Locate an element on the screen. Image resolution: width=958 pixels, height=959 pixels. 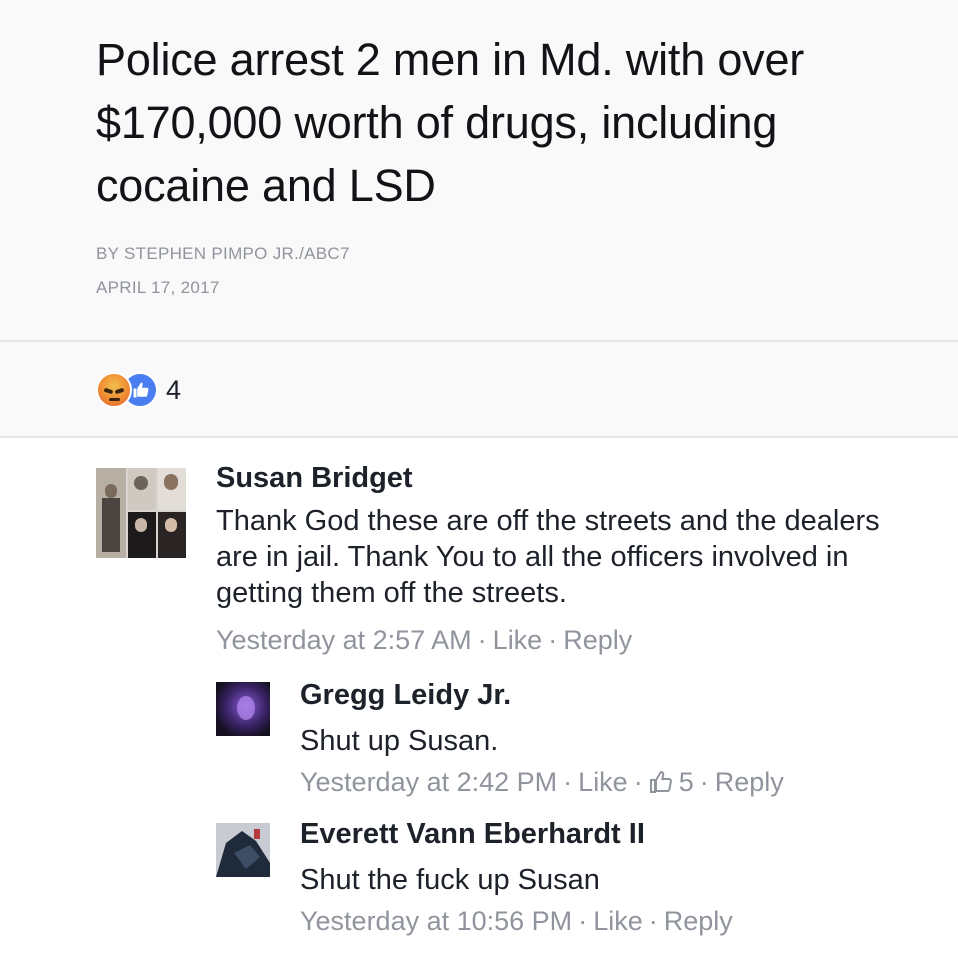
comment-text: Shut the fuck up Susan is located at coordinates (450, 880).